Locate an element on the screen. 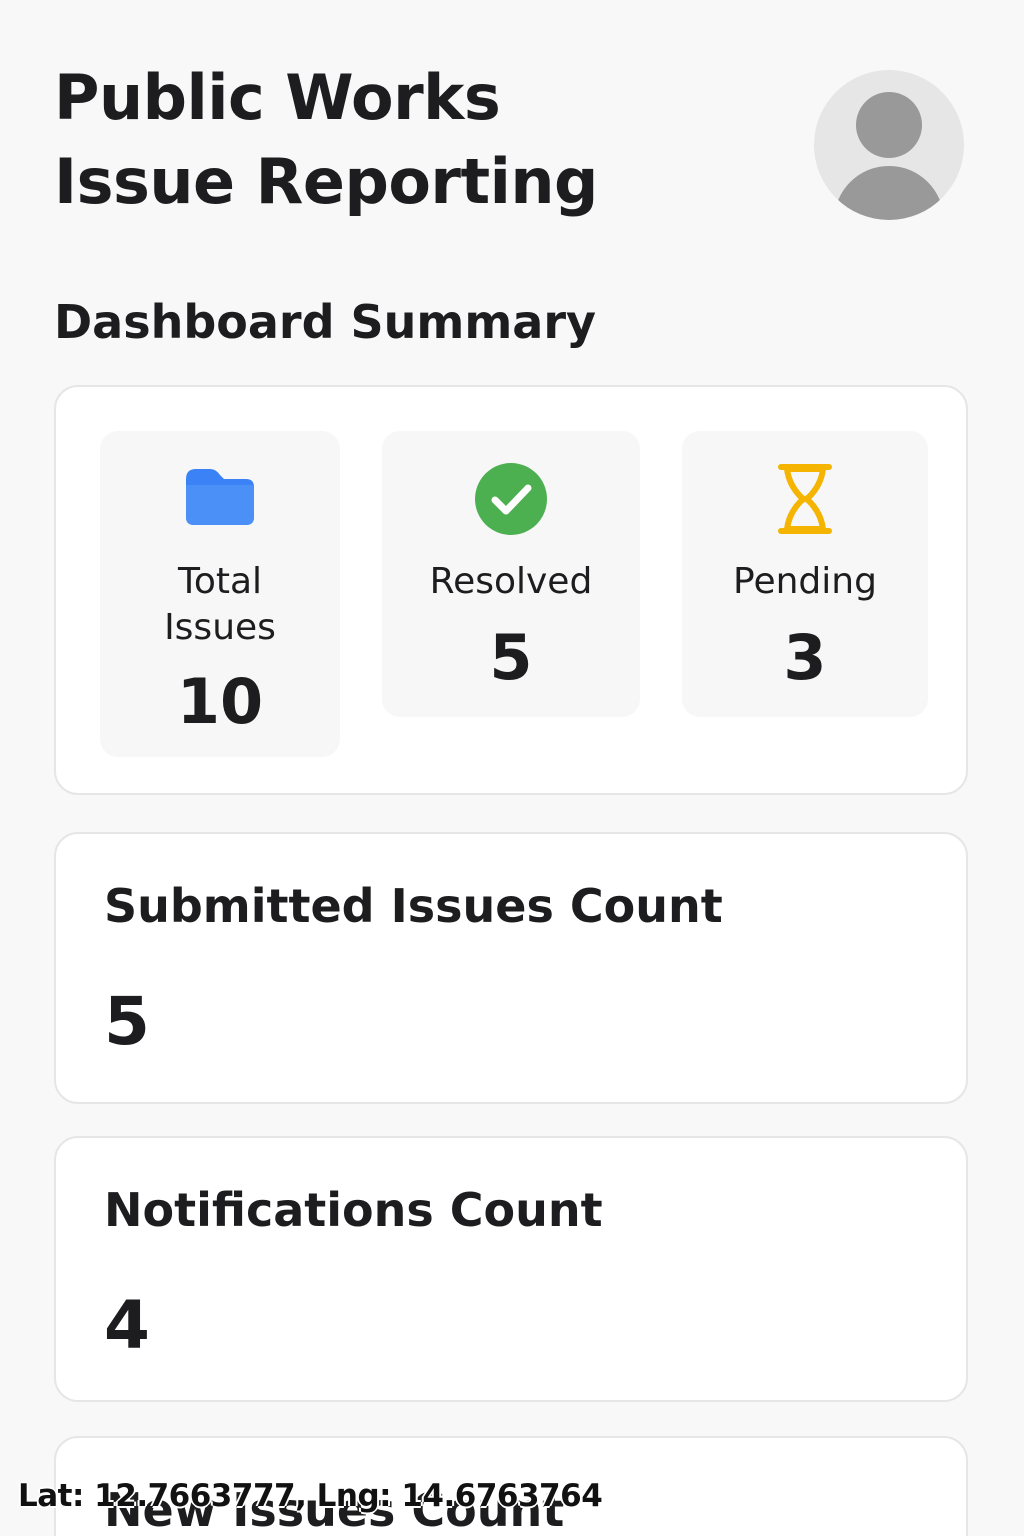 This screenshot has width=1024, height=1536. resolved-issues-value: 5 is located at coordinates (511, 657).